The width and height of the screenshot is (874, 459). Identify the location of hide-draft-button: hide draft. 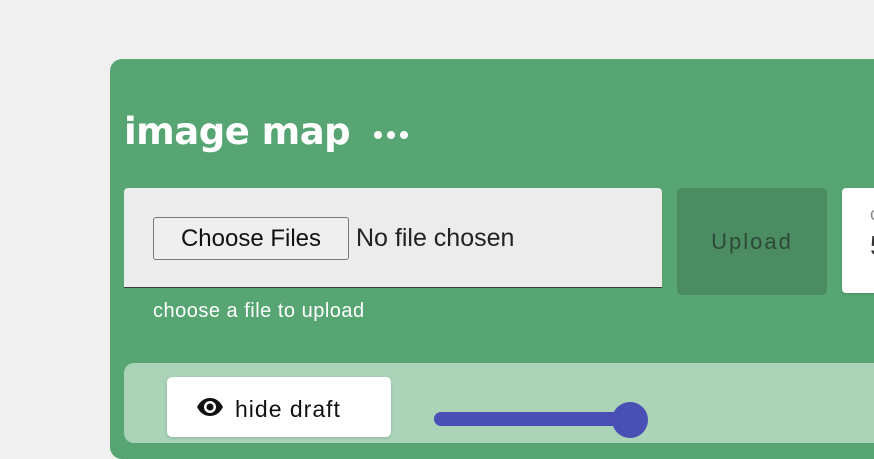
(279, 407).